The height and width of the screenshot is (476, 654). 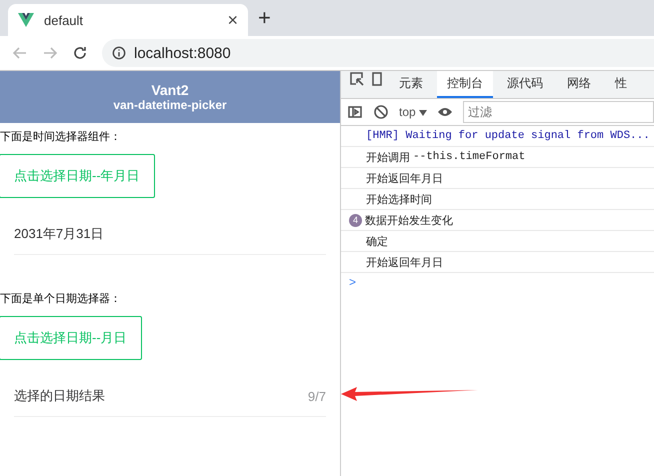 I want to click on devtools-tab: 控制台, so click(x=465, y=84).